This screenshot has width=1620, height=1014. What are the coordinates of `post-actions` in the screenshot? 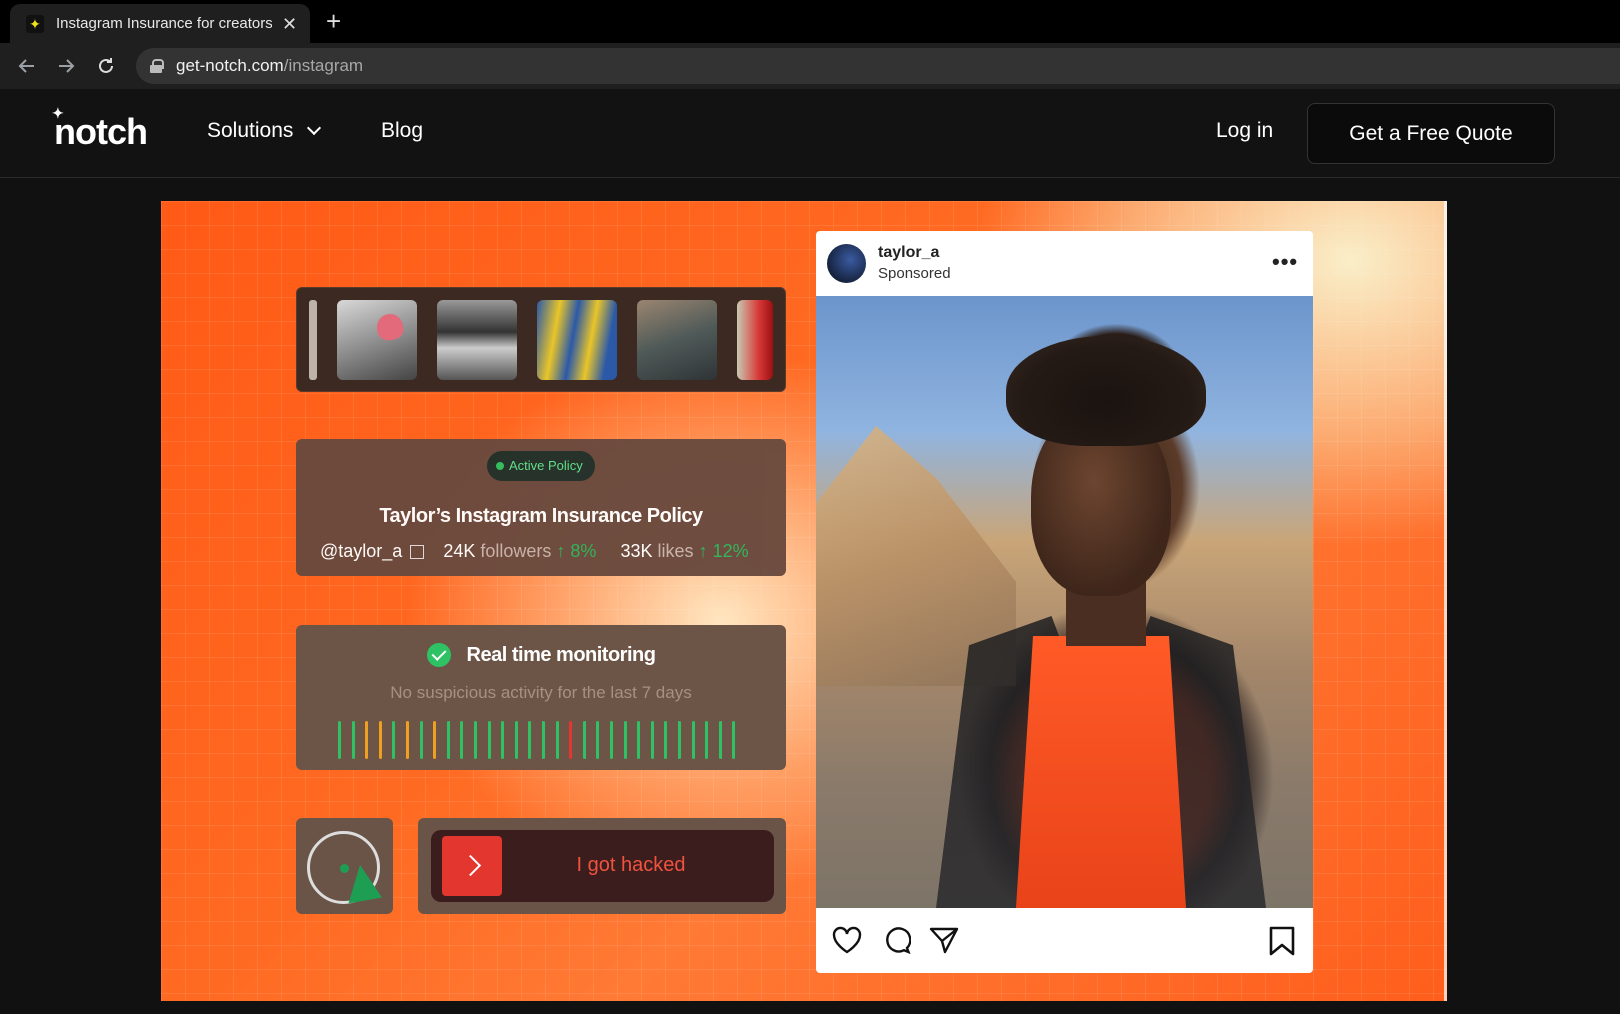 It's located at (1064, 940).